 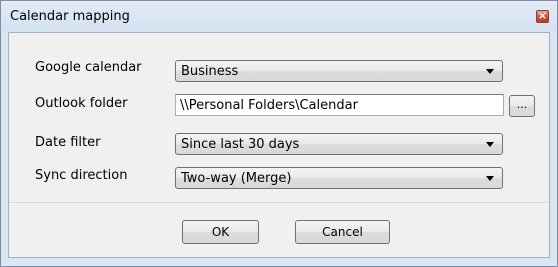 I want to click on window-title: Calendar mapping, so click(x=70, y=16).